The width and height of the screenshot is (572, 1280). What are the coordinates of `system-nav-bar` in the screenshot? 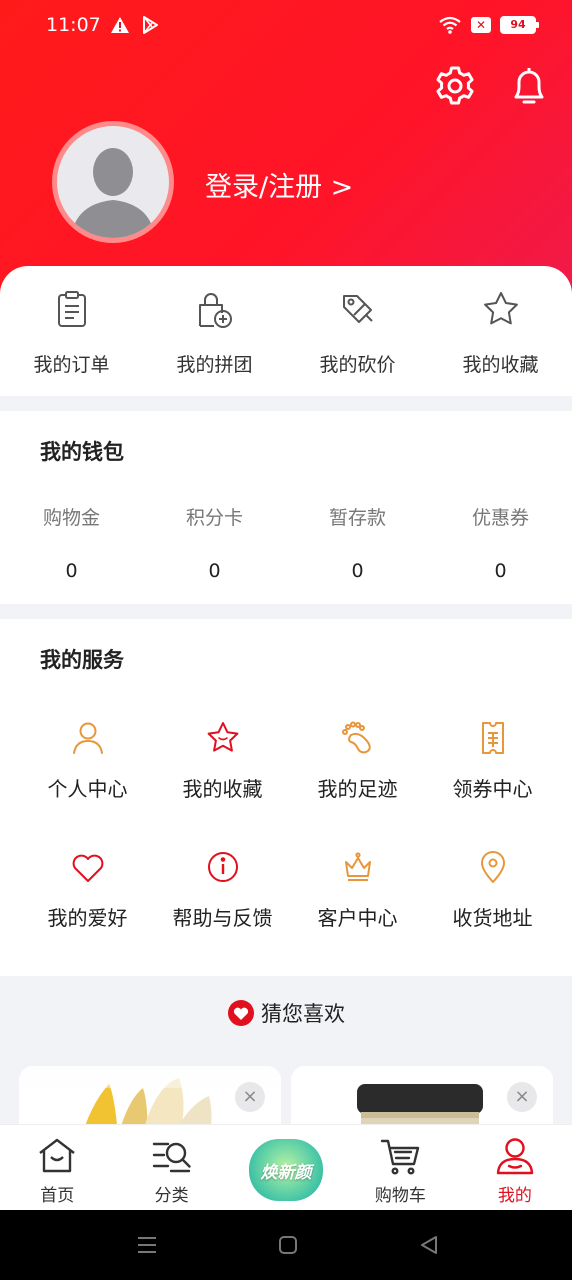 It's located at (286, 1245).